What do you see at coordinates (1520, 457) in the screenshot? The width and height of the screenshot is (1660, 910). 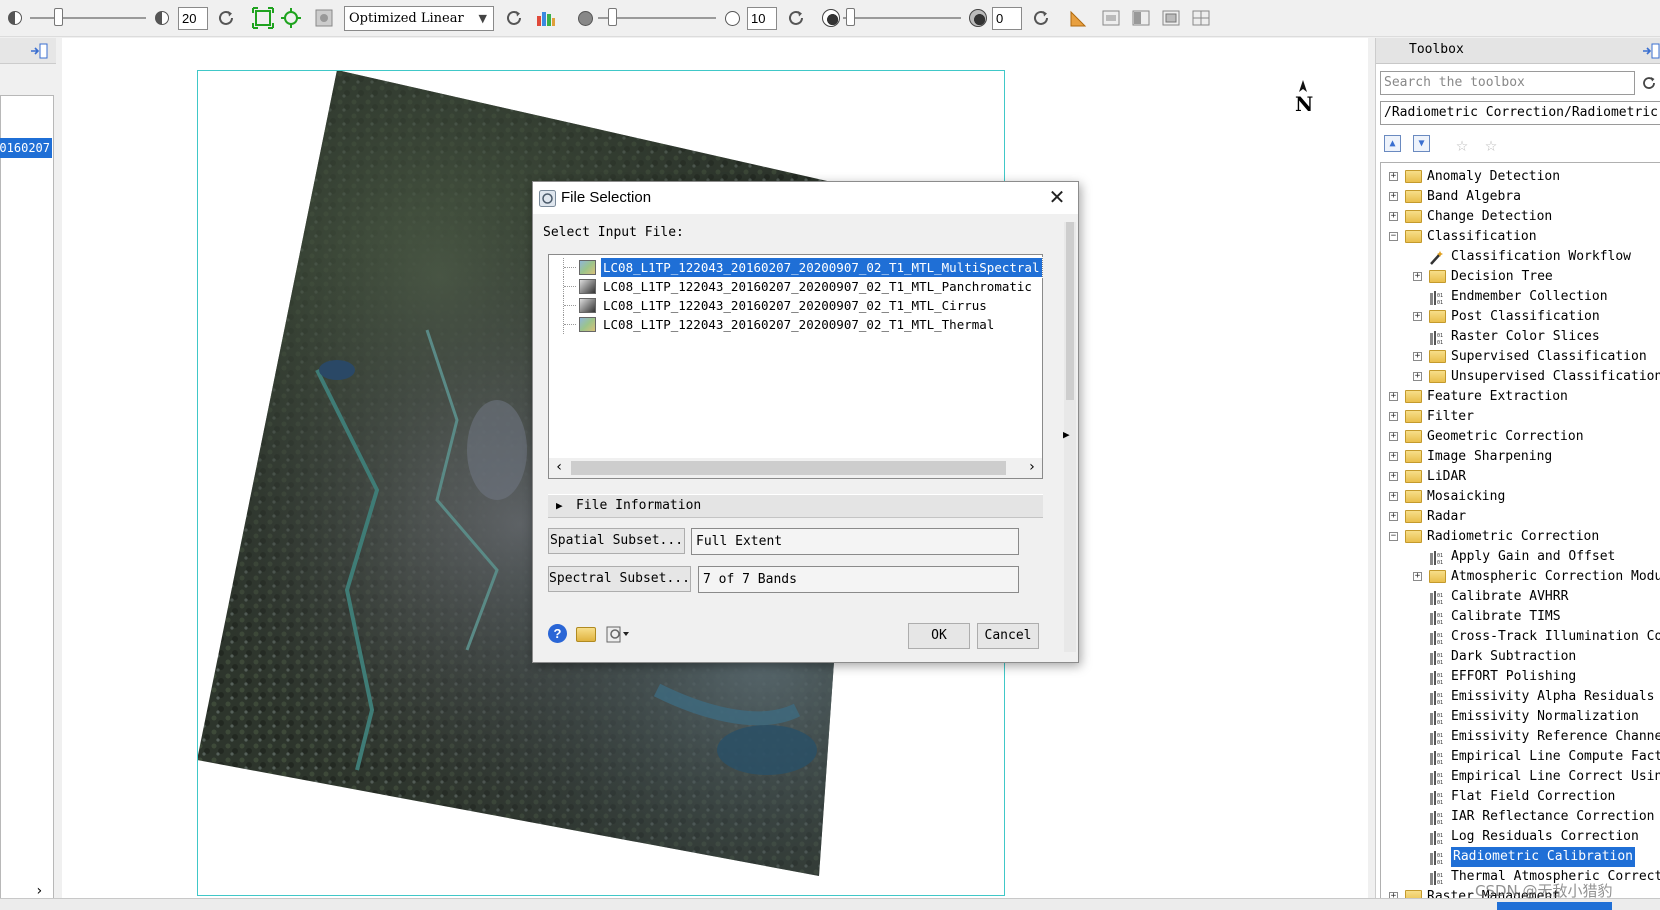 I see `tree-item-image-sharpening: + Image Sharpening` at bounding box center [1520, 457].